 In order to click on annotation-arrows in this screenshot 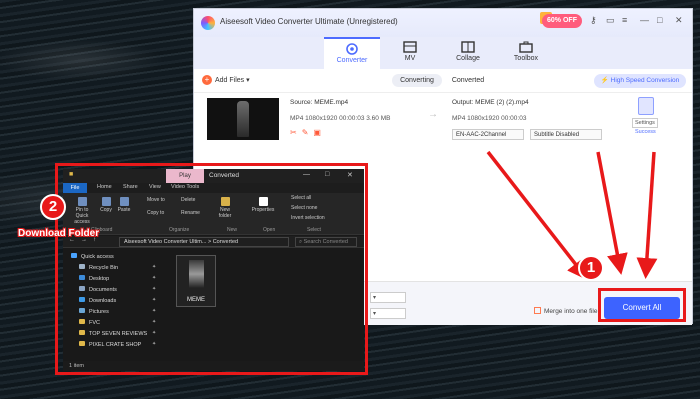, I will do `click(572, 215)`.